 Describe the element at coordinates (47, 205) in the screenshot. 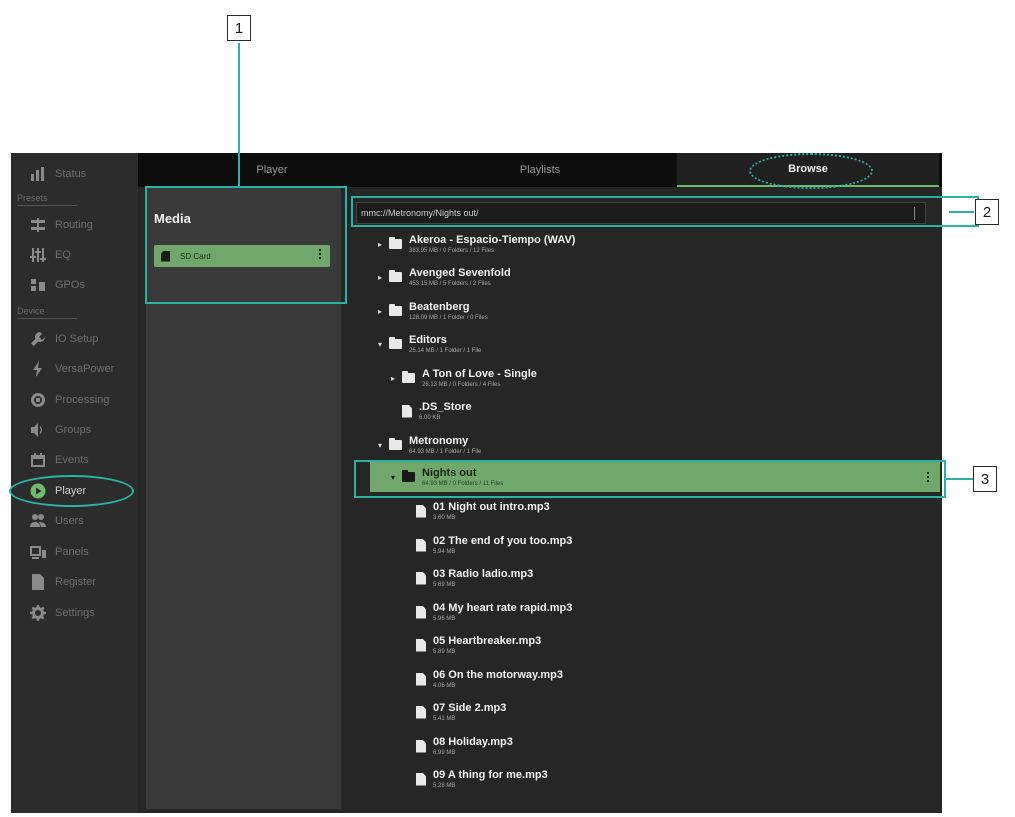

I see `divider` at that location.